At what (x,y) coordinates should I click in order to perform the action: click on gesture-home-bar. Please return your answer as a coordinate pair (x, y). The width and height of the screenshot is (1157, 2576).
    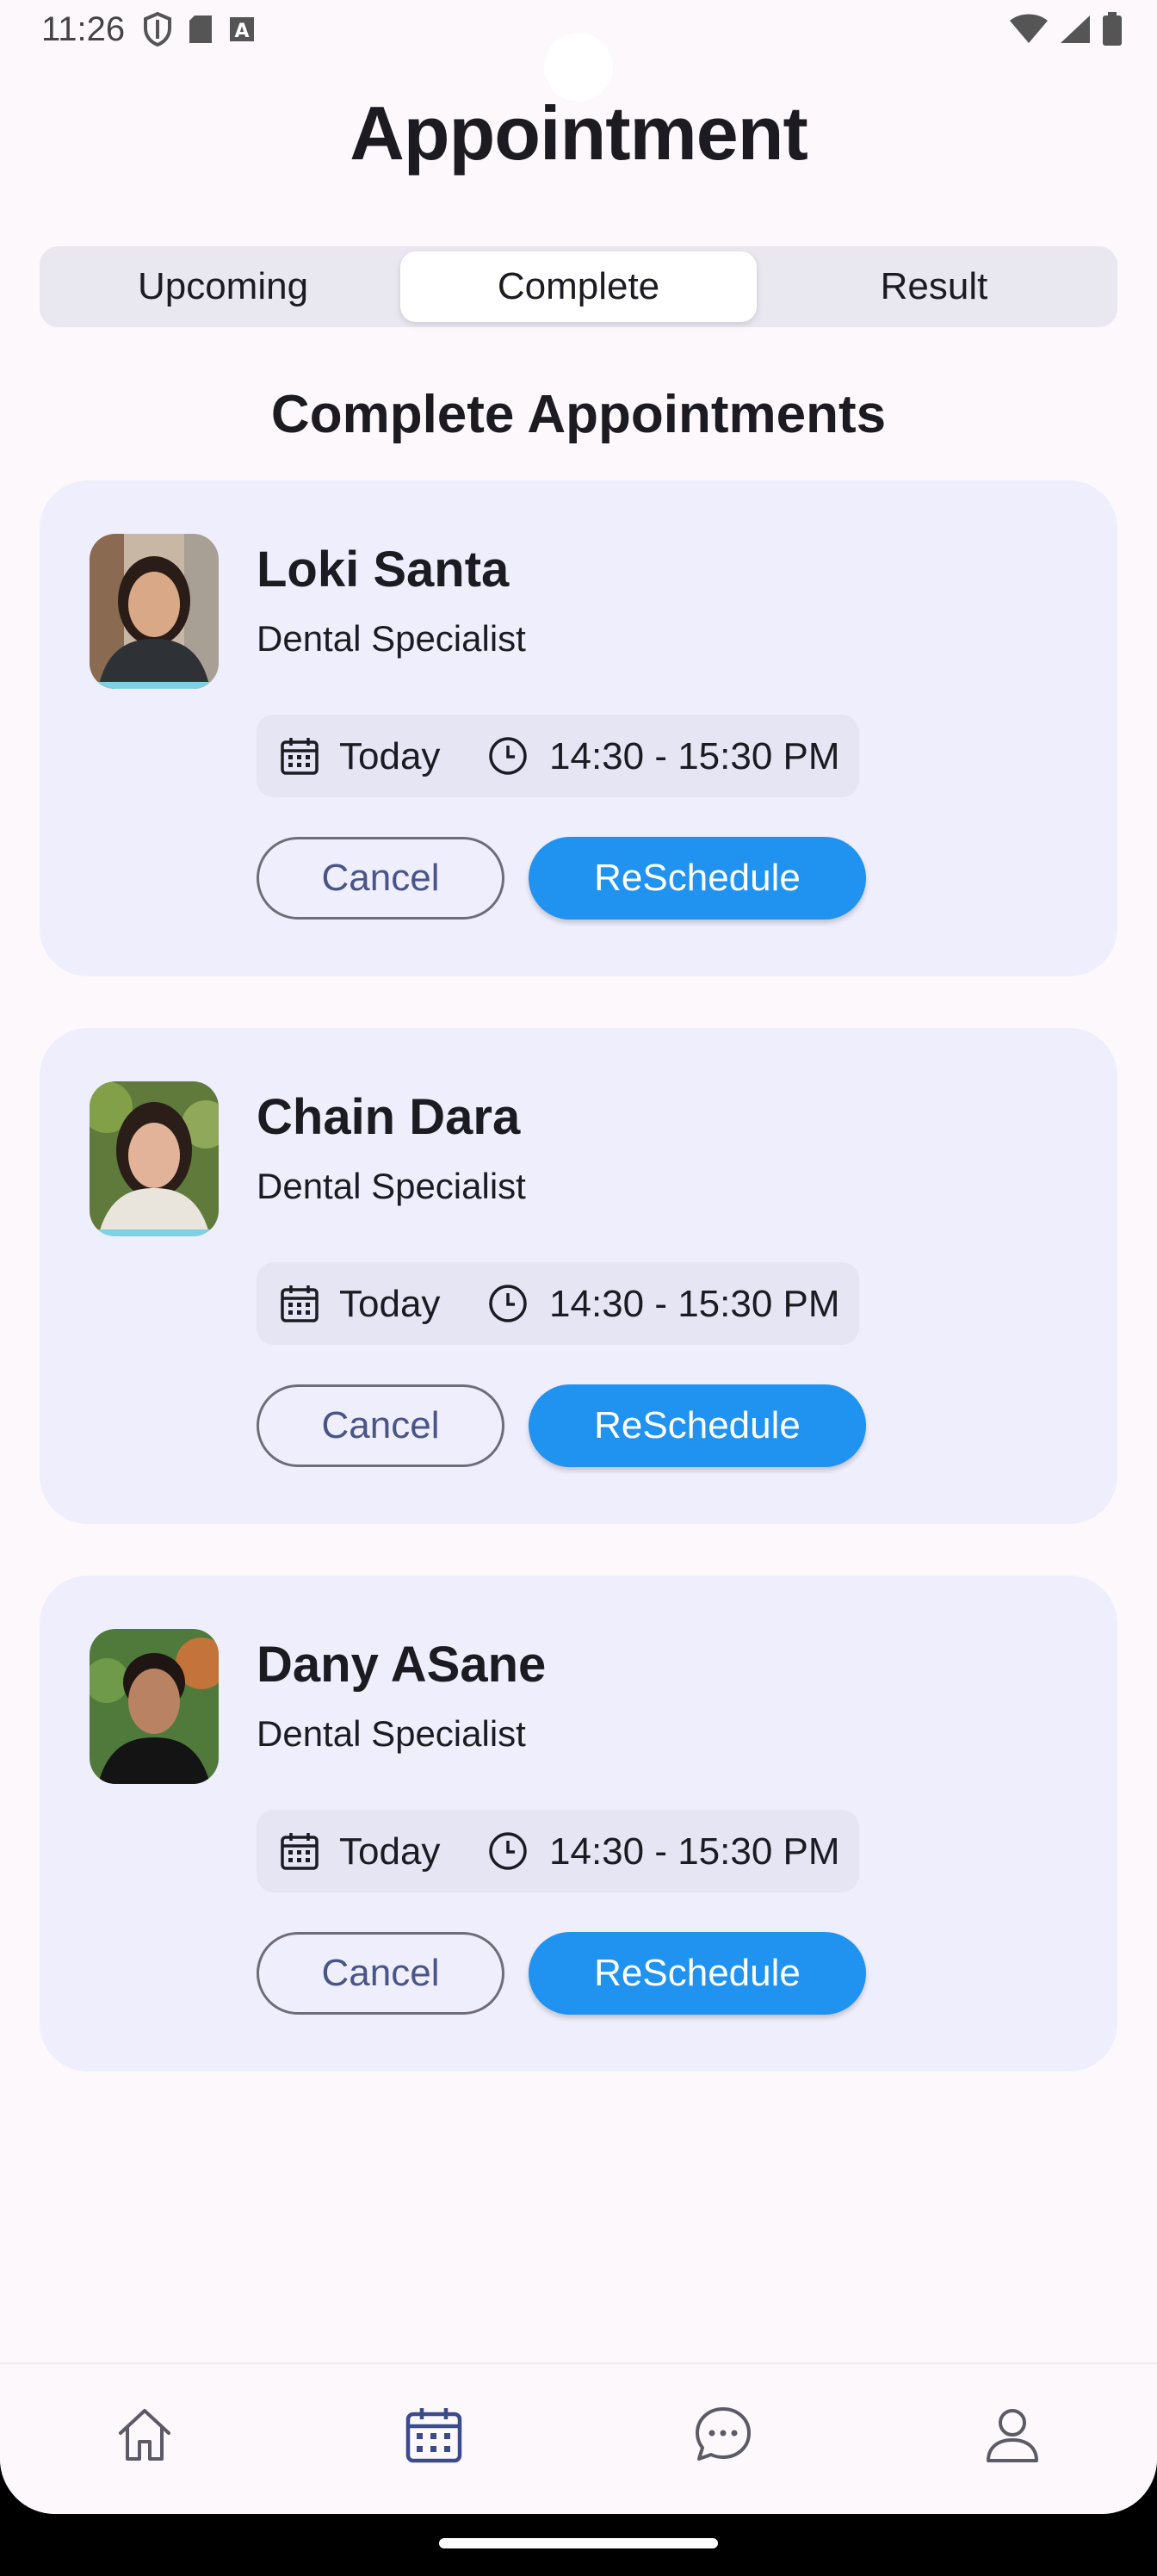
    Looking at the image, I should click on (579, 2543).